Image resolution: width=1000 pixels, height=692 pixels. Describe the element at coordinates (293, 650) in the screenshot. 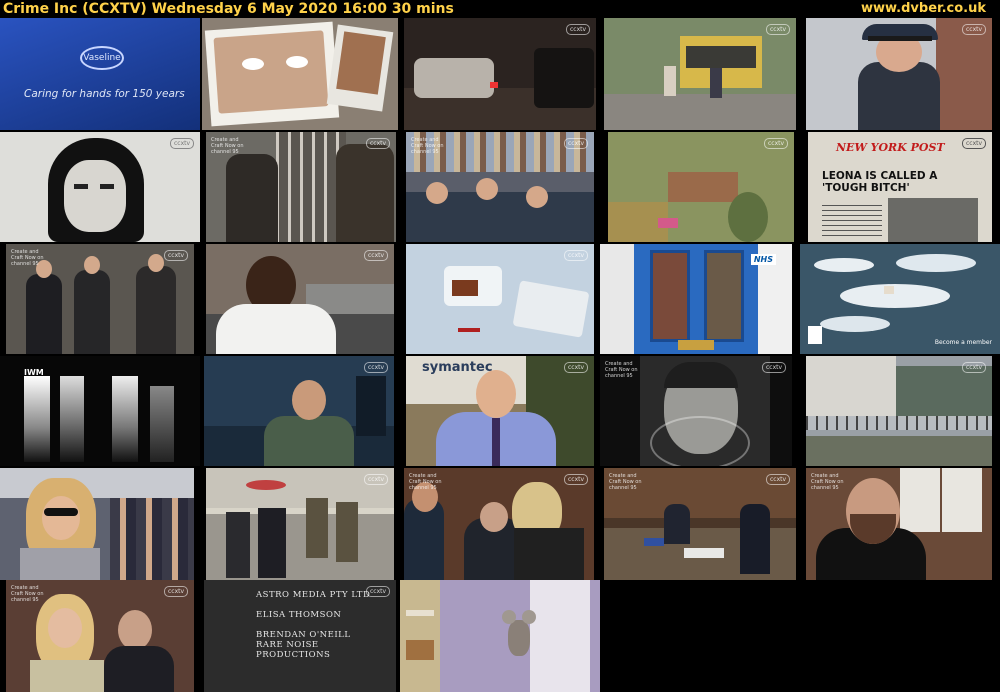

I see `credit-line-4: RARE NOISE PRODUCTIONS` at that location.